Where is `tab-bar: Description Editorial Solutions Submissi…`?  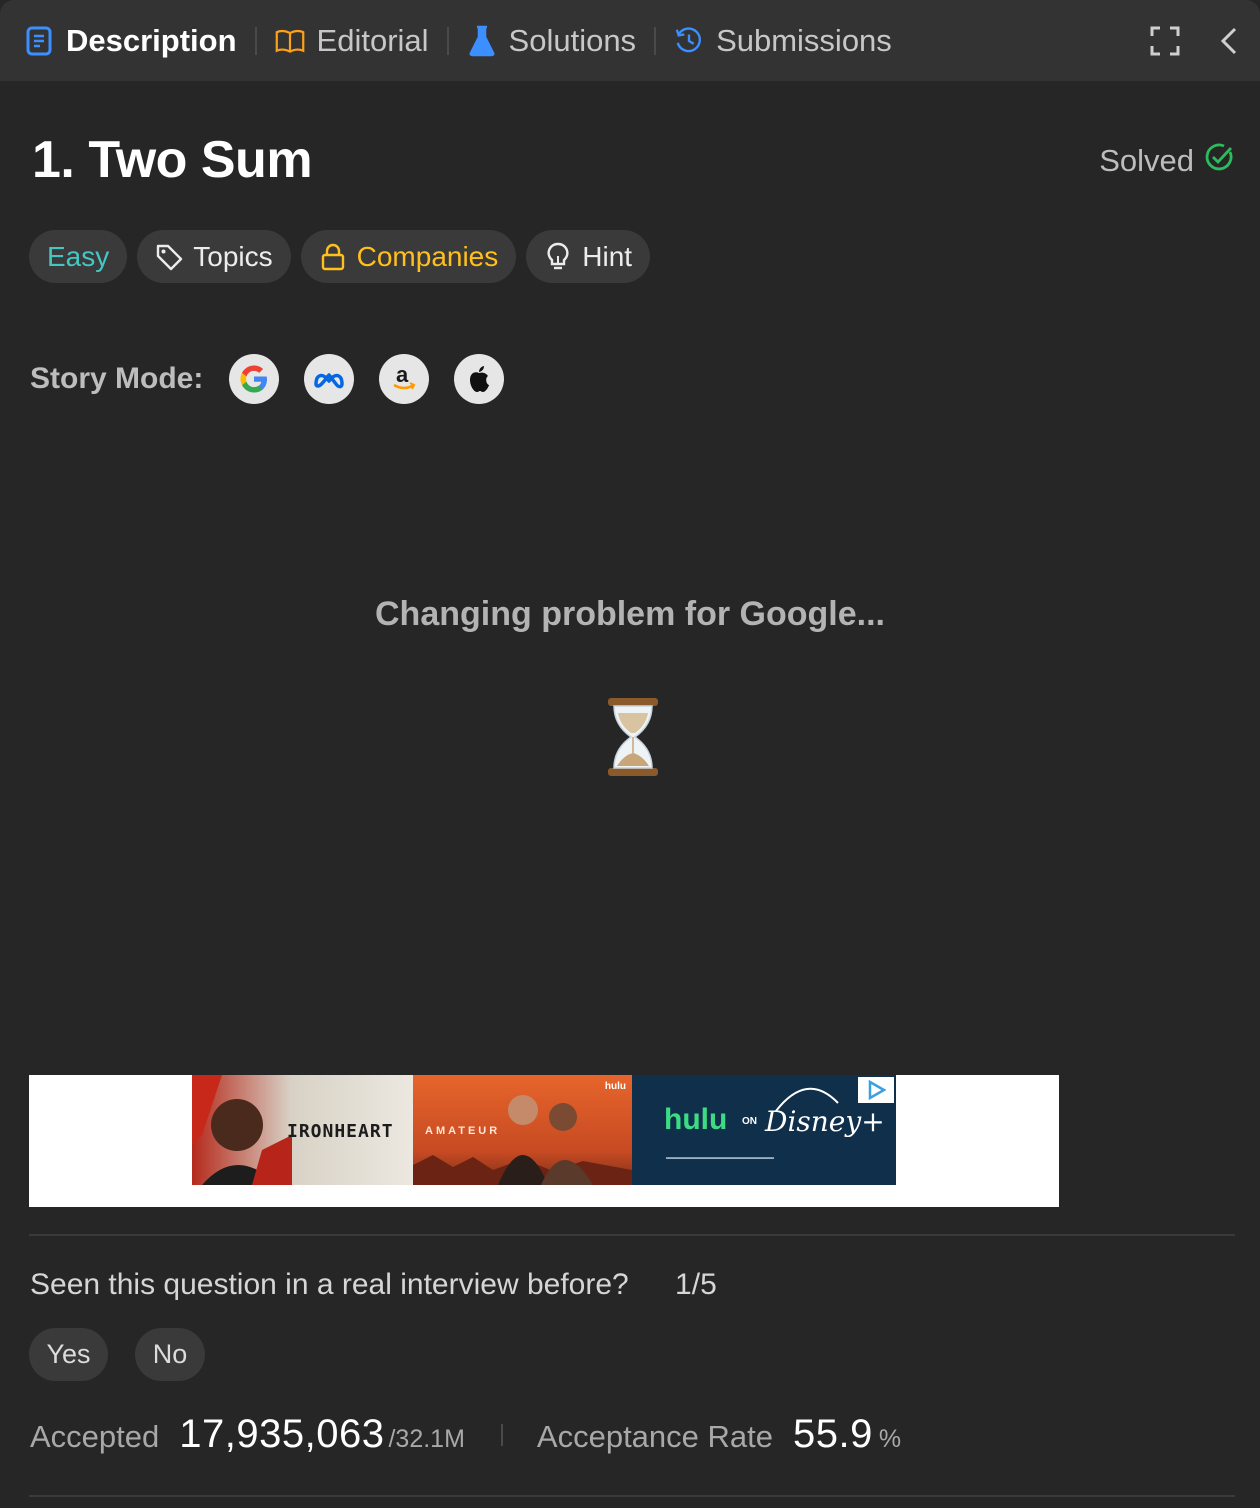 tab-bar: Description Editorial Solutions Submissi… is located at coordinates (630, 40).